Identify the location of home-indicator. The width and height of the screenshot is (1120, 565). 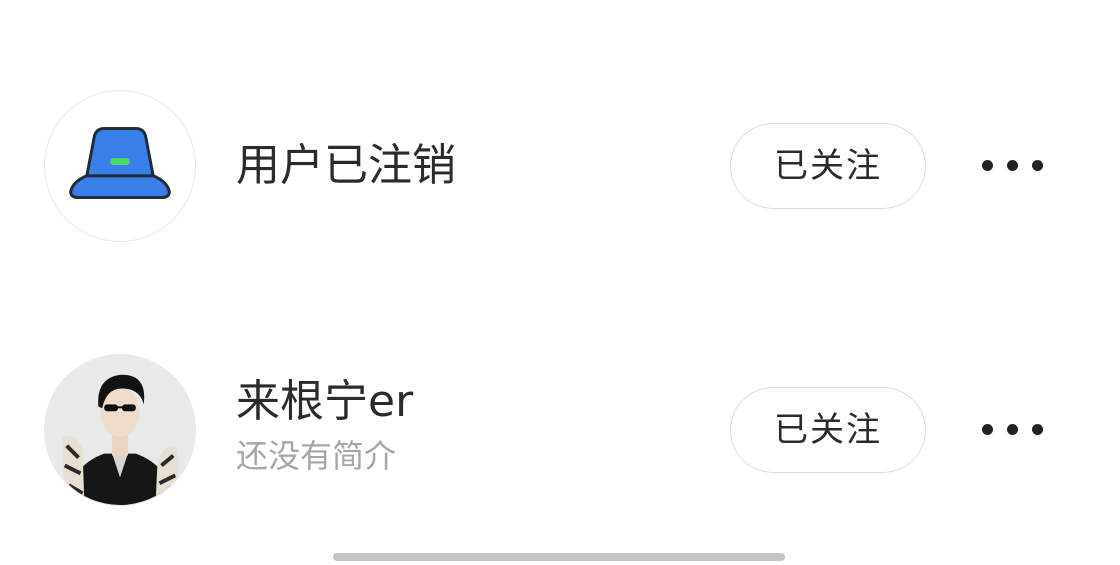
(559, 557).